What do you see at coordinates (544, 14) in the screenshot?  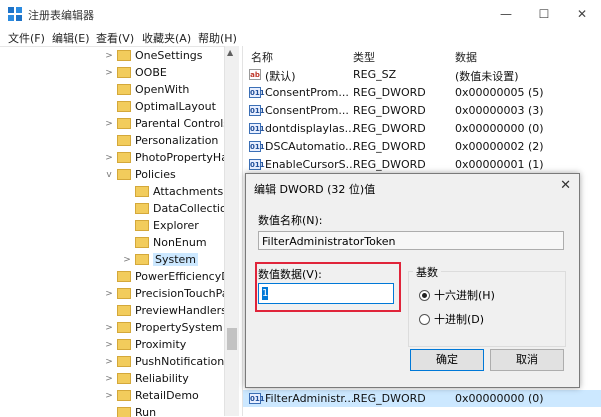 I see `maximize-button: ☐` at bounding box center [544, 14].